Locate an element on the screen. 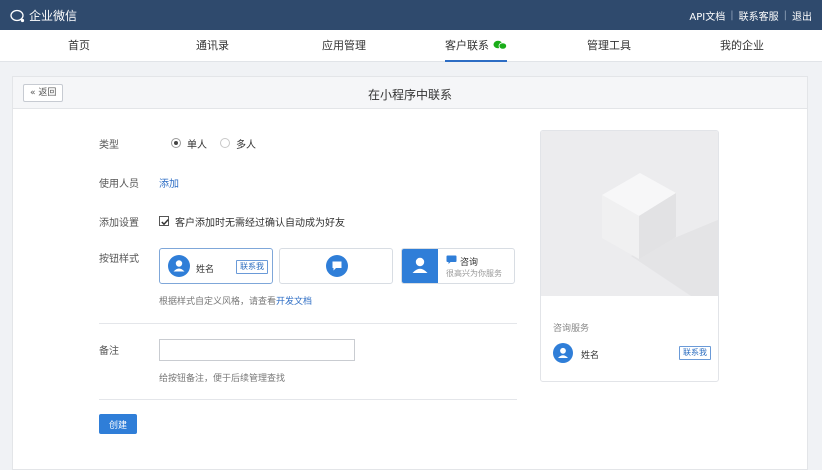 The image size is (822, 470). preview-name: 姓名 is located at coordinates (590, 356).